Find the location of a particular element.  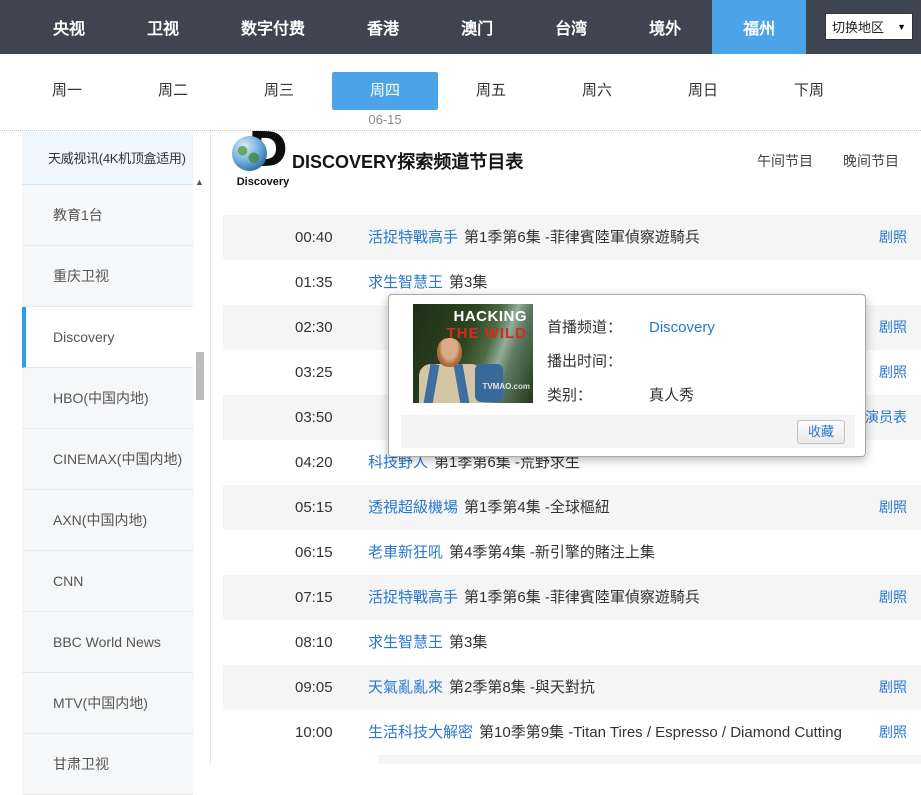

program-title-link: 老車新狂吼 is located at coordinates (405, 552).